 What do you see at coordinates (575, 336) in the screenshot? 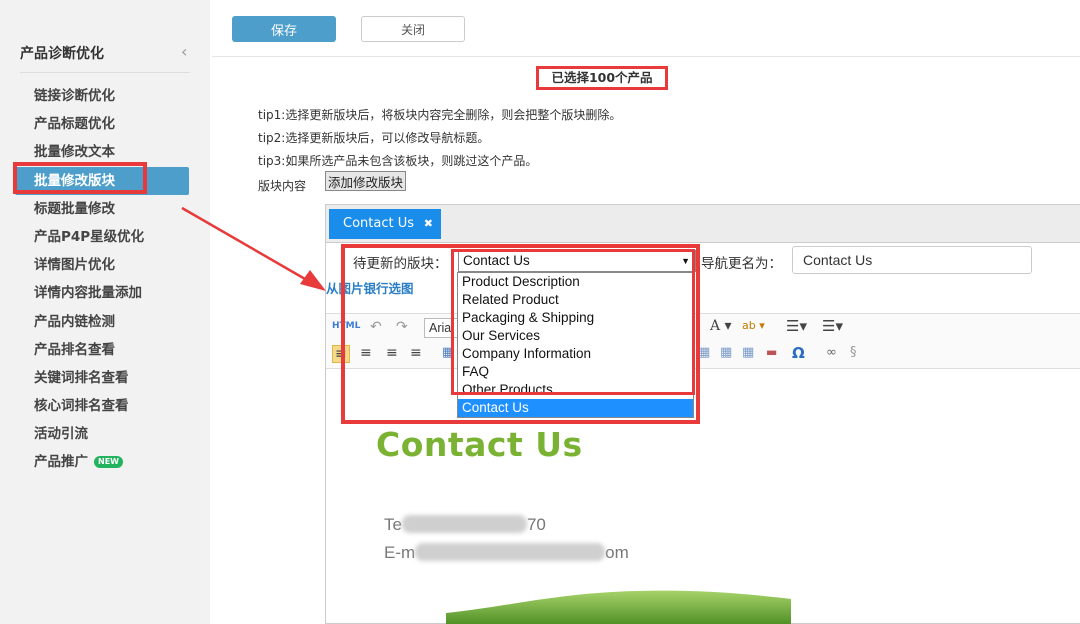
I see `dropdown-option: Our Services` at bounding box center [575, 336].